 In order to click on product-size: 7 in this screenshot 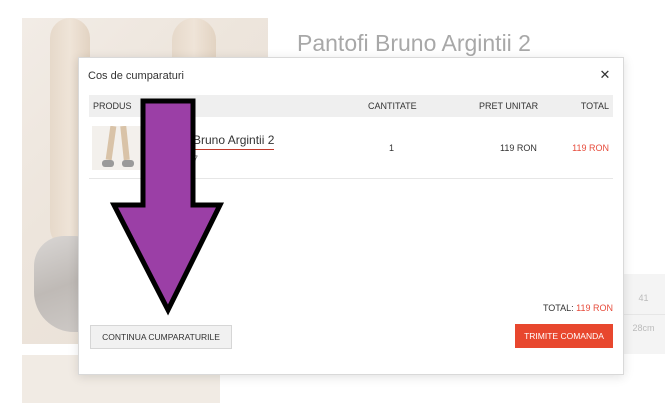, I will do `click(196, 159)`.